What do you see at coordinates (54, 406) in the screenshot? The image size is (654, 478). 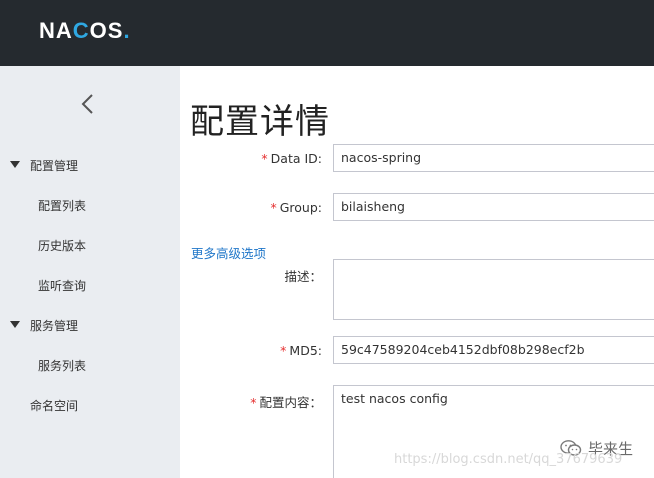 I see `sidebar-item-label: 命名空间` at bounding box center [54, 406].